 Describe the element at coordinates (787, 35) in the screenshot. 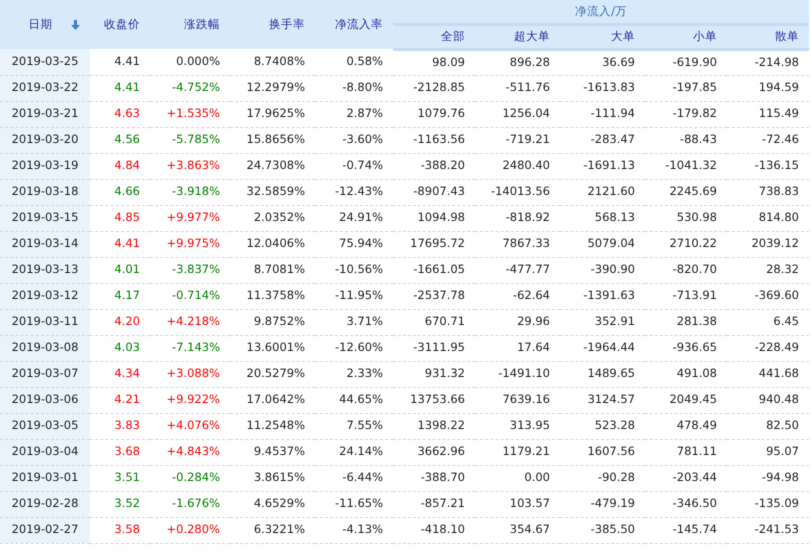

I see `column-header: 散单` at that location.